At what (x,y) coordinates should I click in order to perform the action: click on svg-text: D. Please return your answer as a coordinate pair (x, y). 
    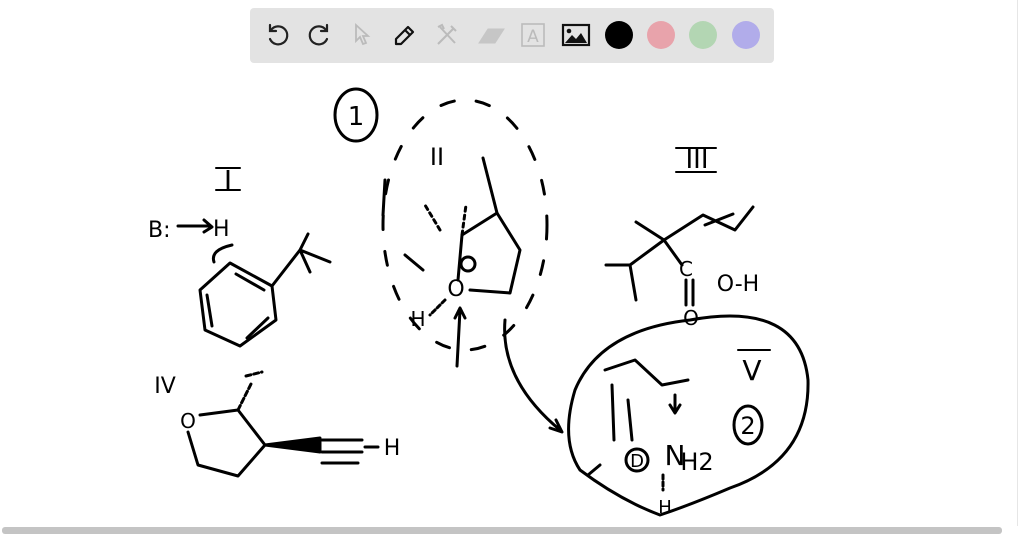
    Looking at the image, I should click on (637, 461).